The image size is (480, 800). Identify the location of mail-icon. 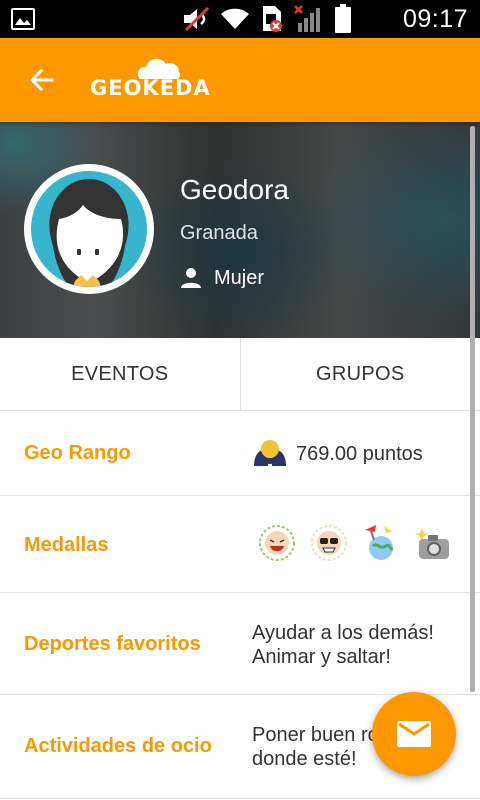
(414, 734).